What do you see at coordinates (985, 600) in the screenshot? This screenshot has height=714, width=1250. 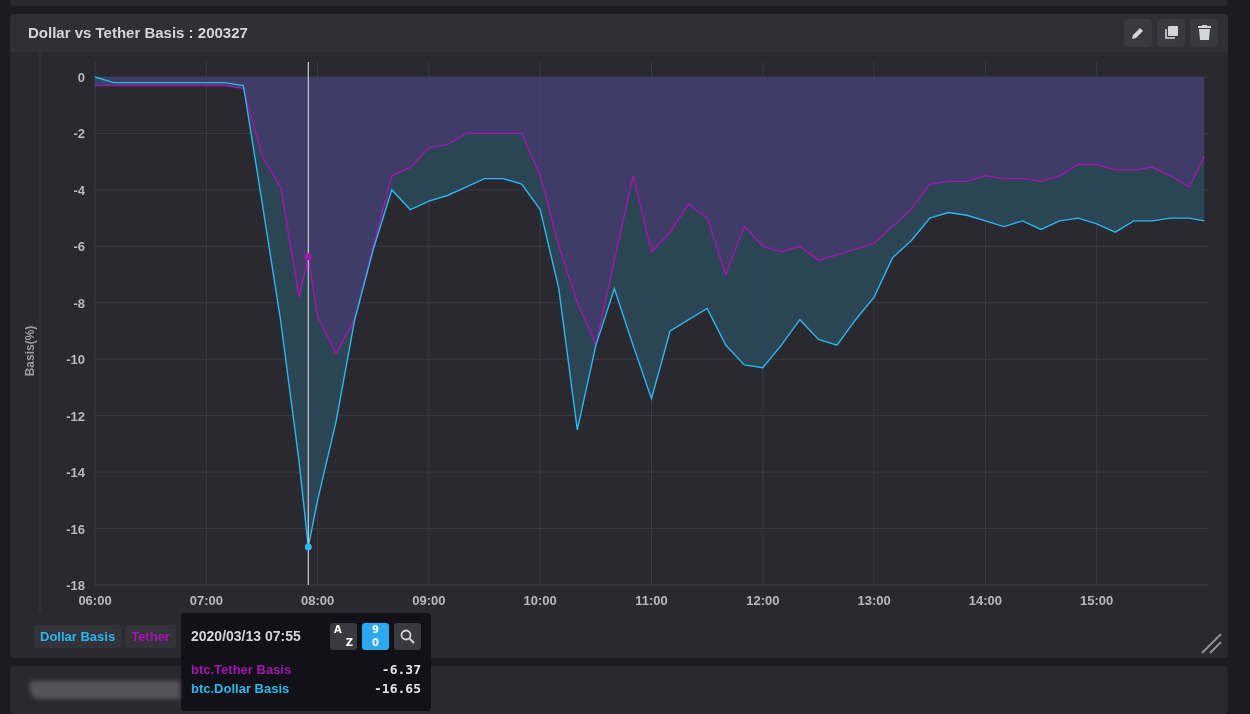 I see `x-tick-label: 14:00` at bounding box center [985, 600].